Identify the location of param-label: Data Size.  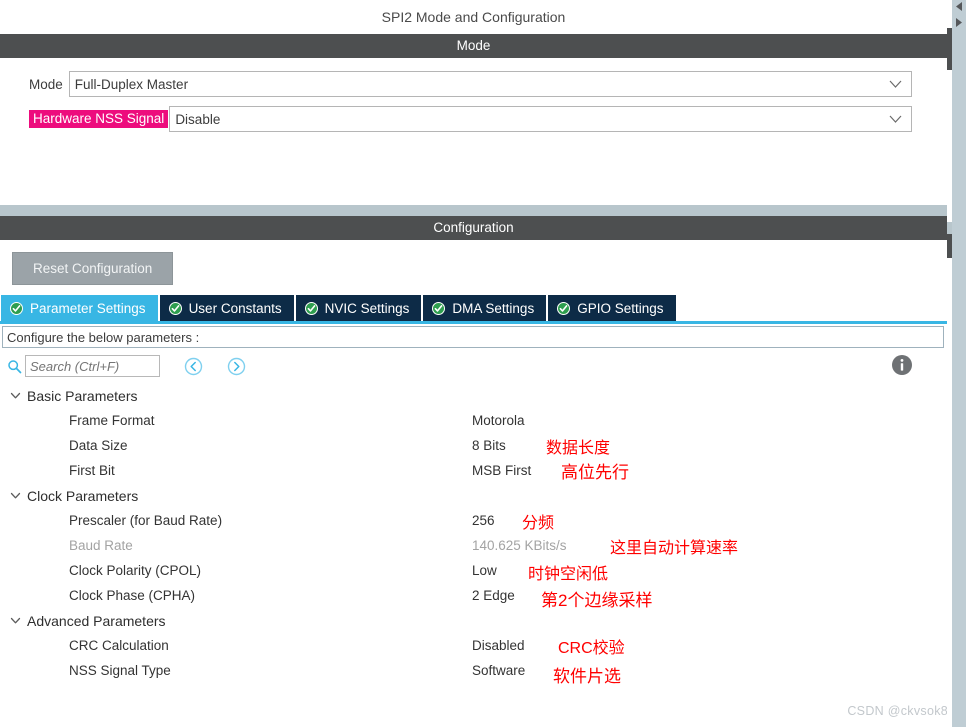
(98, 445).